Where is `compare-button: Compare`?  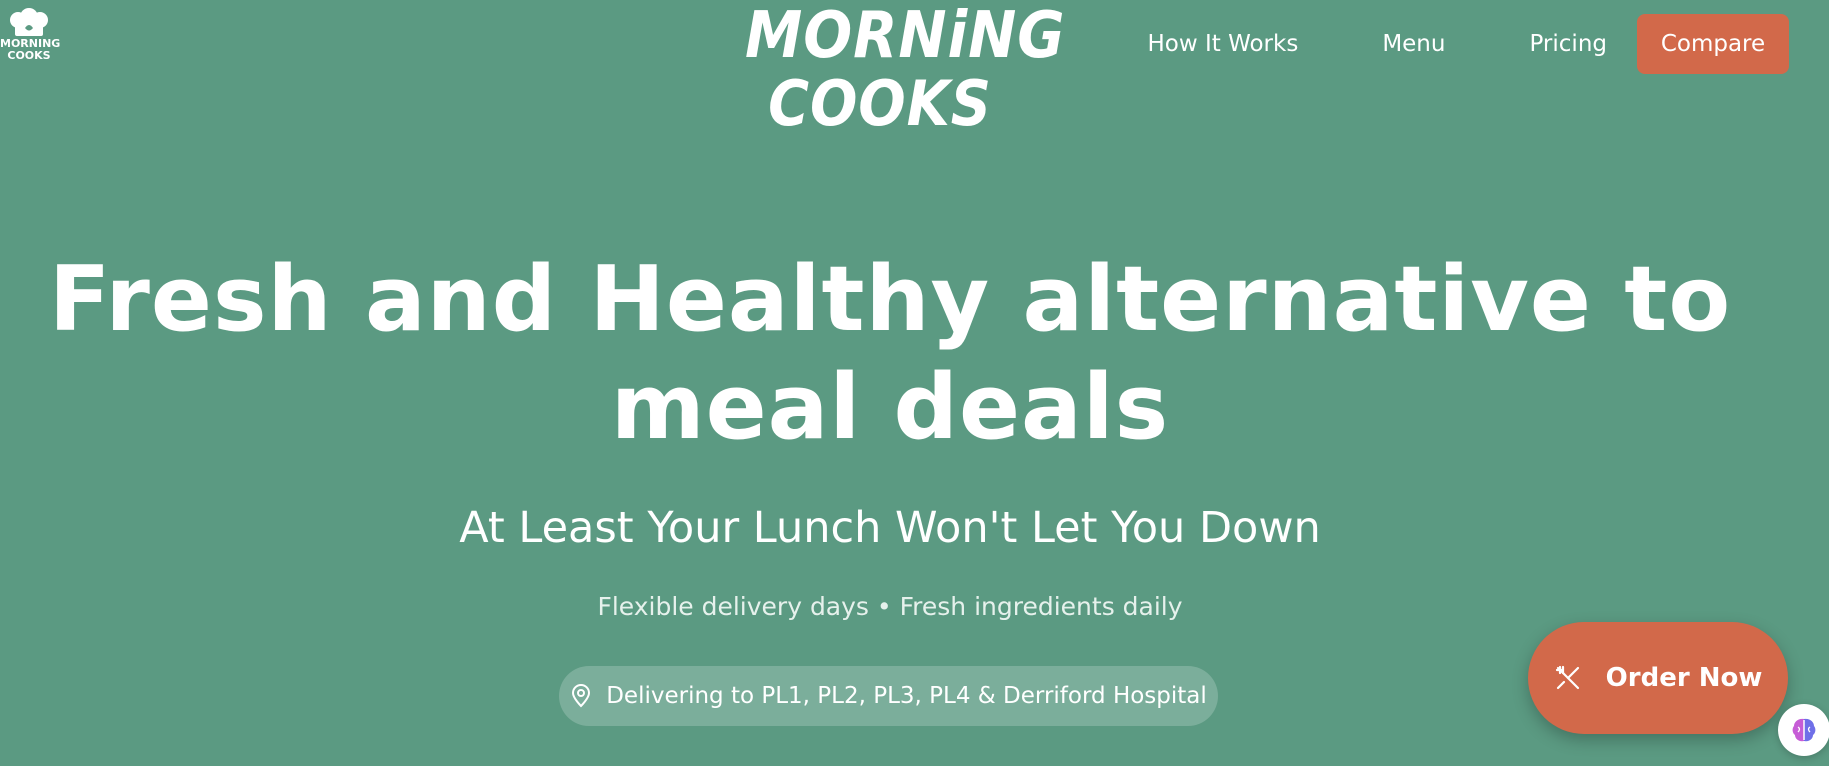
compare-button: Compare is located at coordinates (1713, 44).